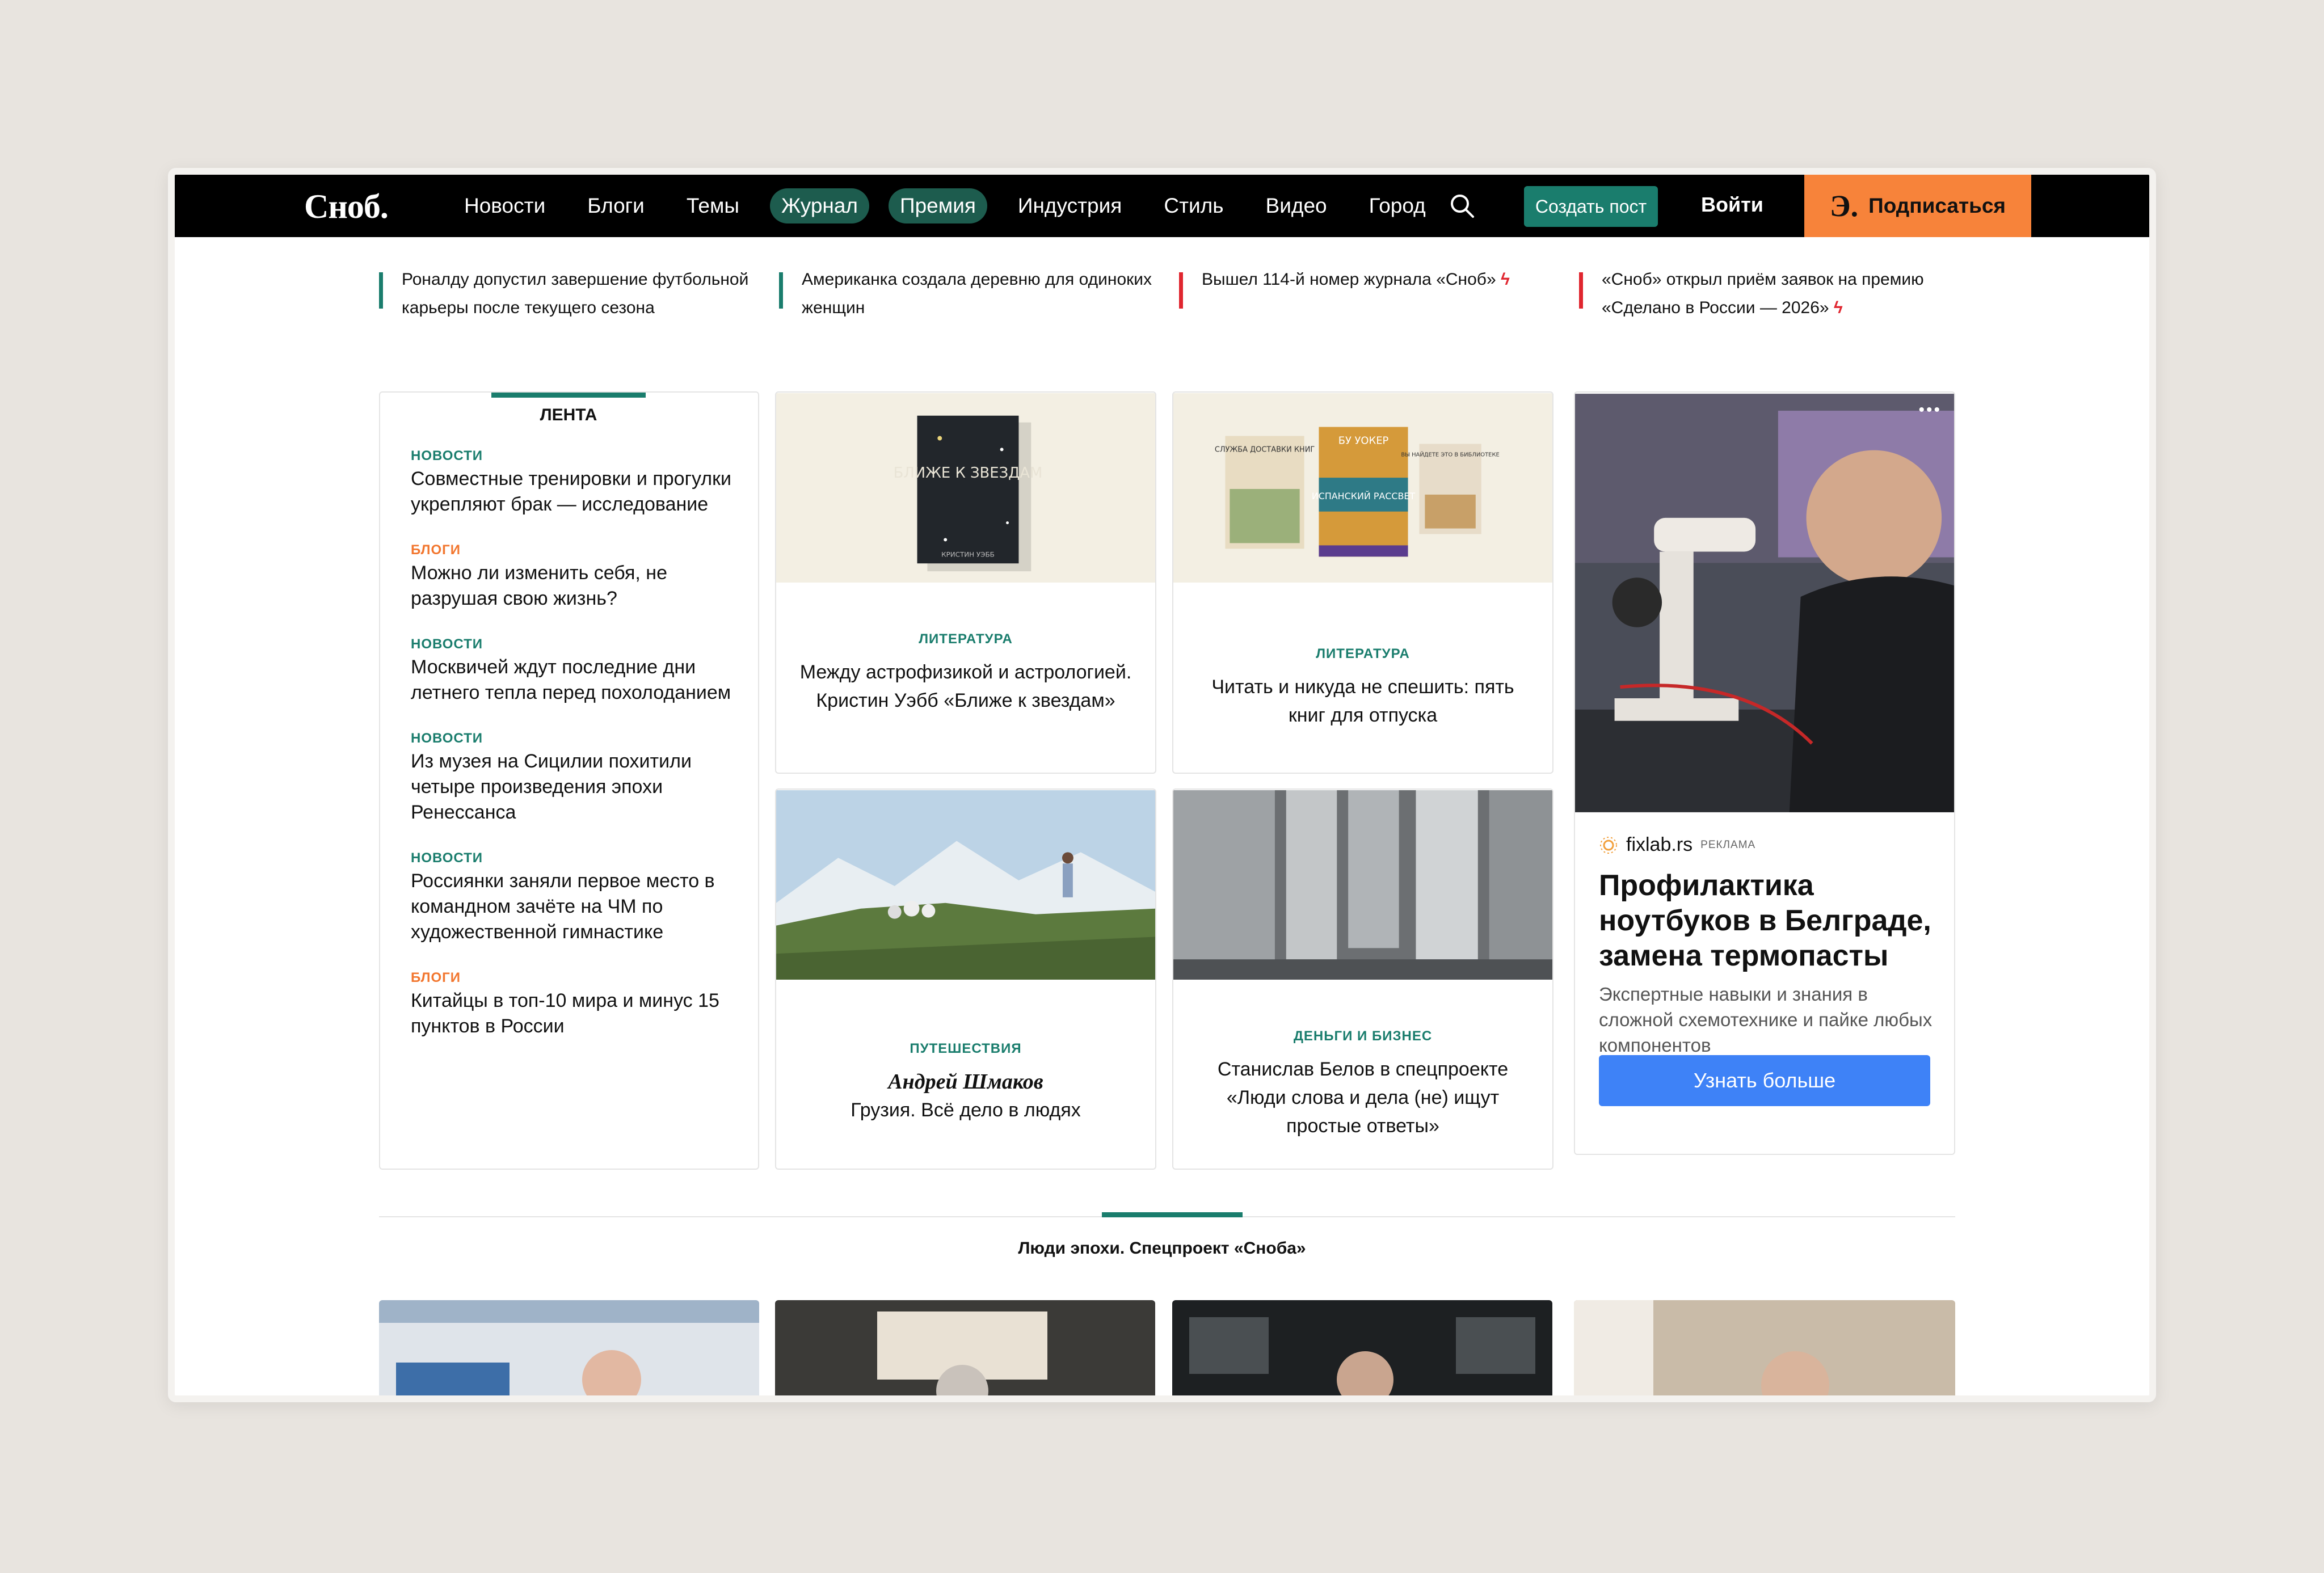 Image resolution: width=2324 pixels, height=1573 pixels. Describe the element at coordinates (1732, 205) in the screenshot. I see `login-link: Войти` at that location.